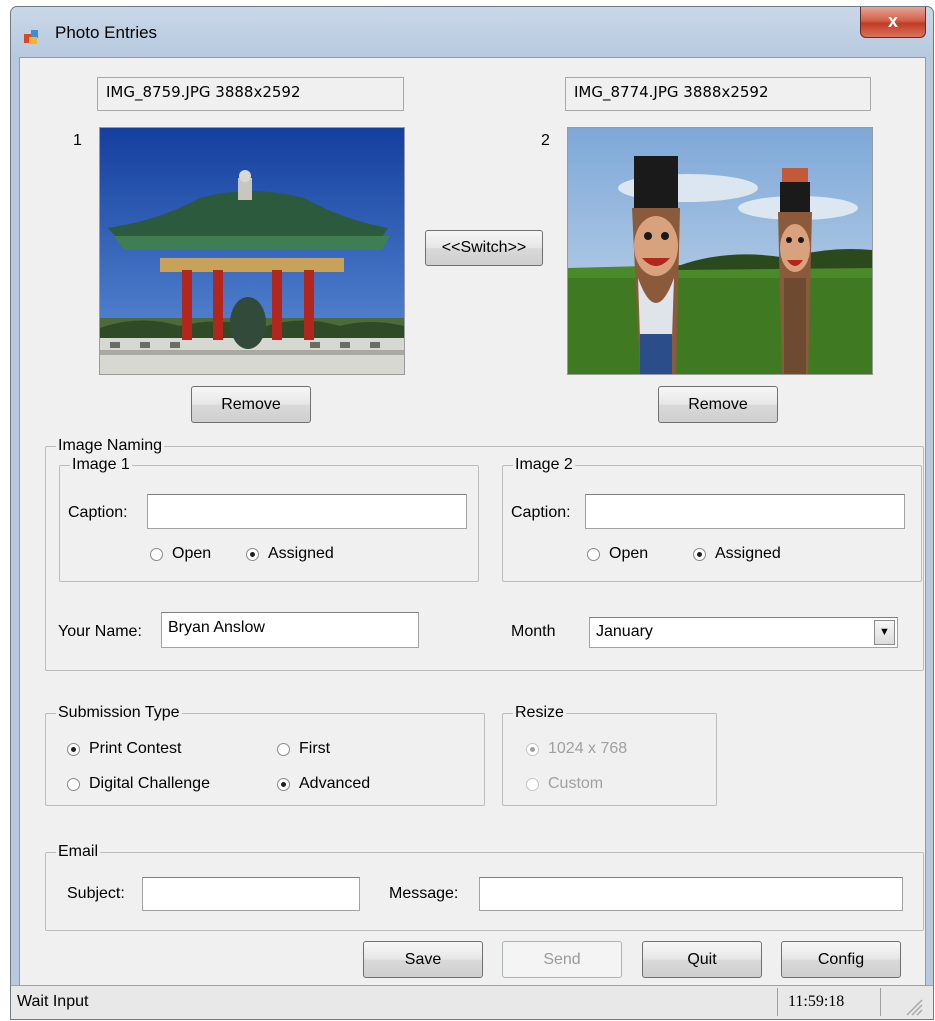 The image size is (935, 1021). Describe the element at coordinates (251, 894) in the screenshot. I see `subject-input` at that location.